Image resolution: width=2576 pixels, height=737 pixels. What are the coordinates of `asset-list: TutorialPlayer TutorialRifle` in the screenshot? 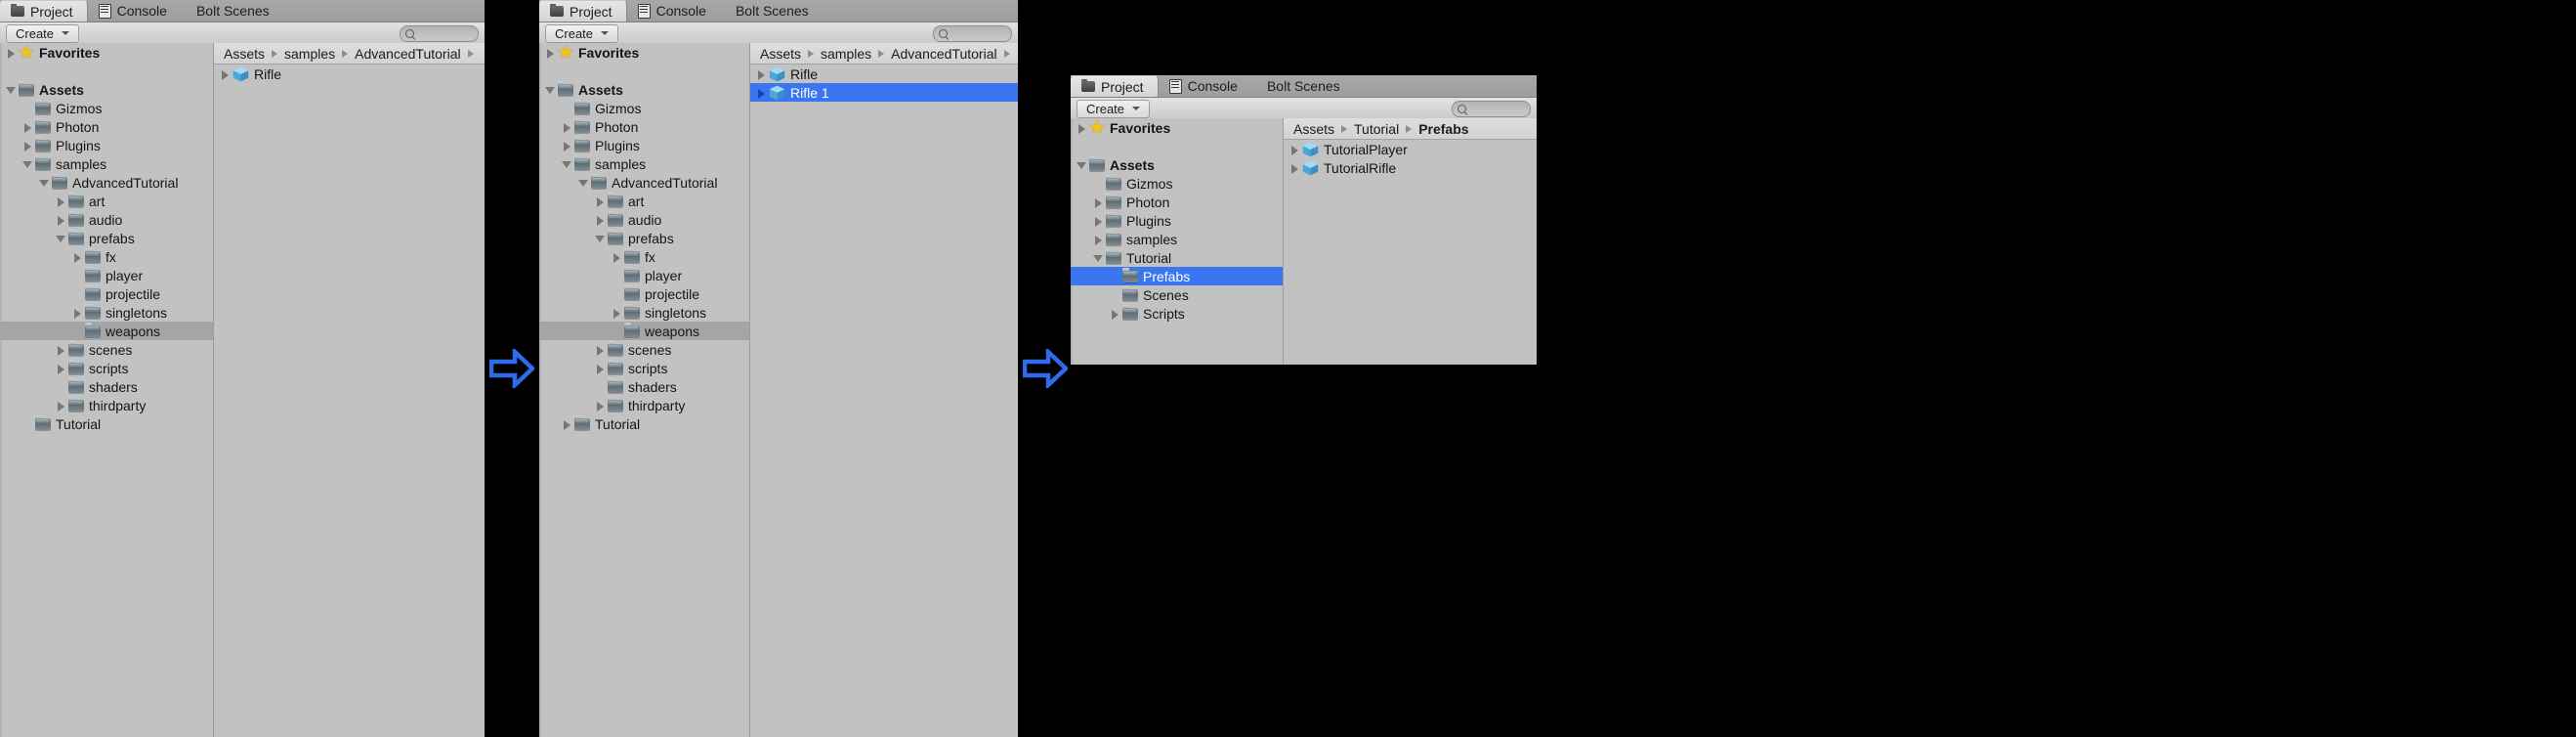 It's located at (1410, 158).